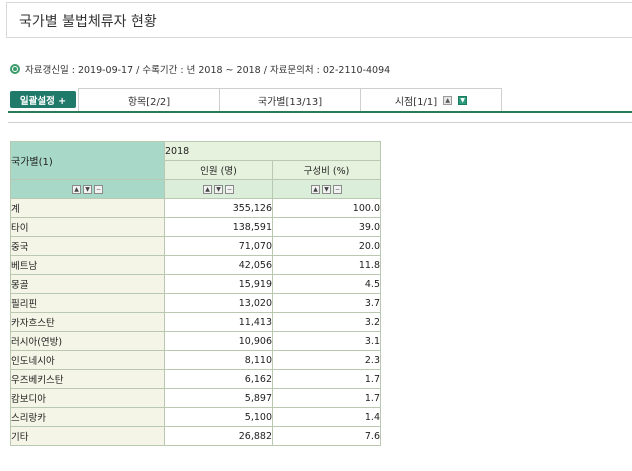 This screenshot has width=632, height=471. I want to click on count-cell: 42,056, so click(218, 265).